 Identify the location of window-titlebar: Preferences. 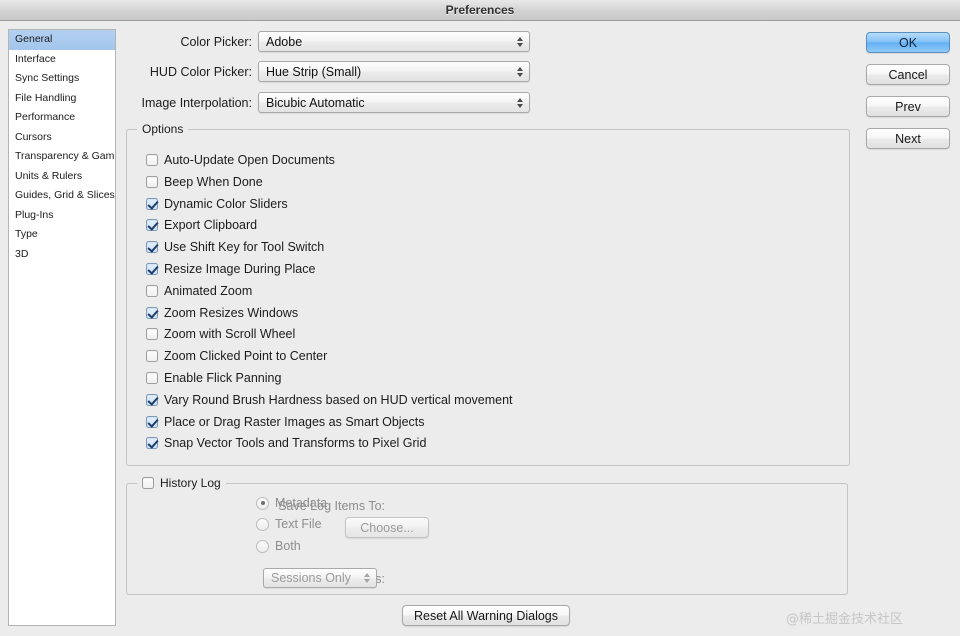
(480, 10).